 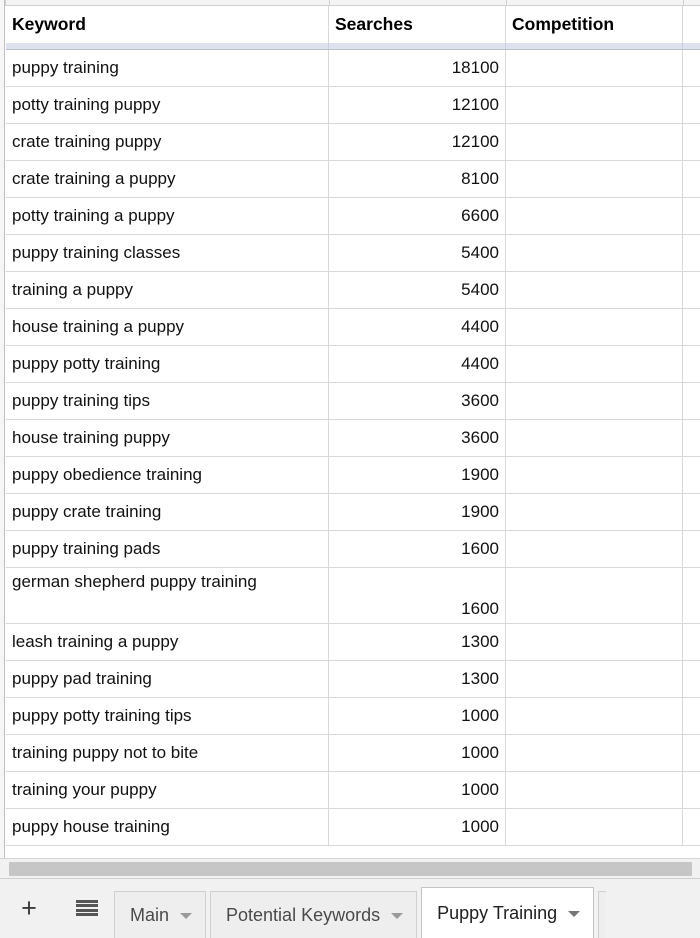 I want to click on cell-keyword: training a puppy, so click(x=167, y=290).